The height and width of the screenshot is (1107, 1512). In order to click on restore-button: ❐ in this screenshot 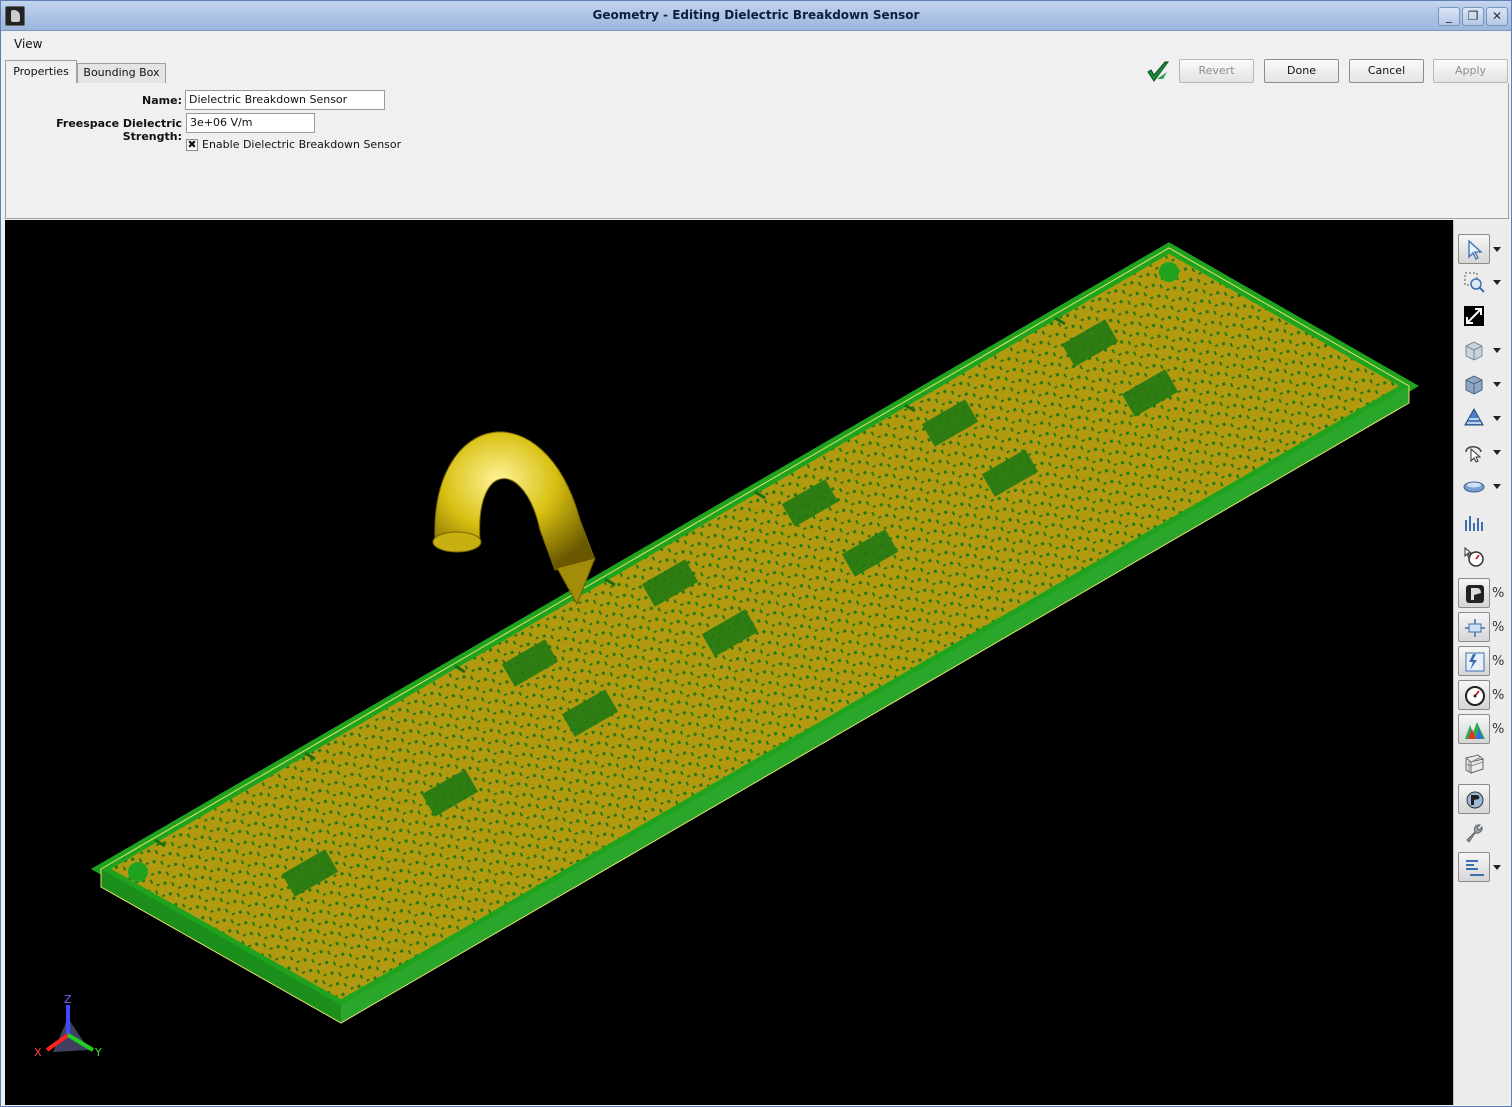, I will do `click(1473, 16)`.